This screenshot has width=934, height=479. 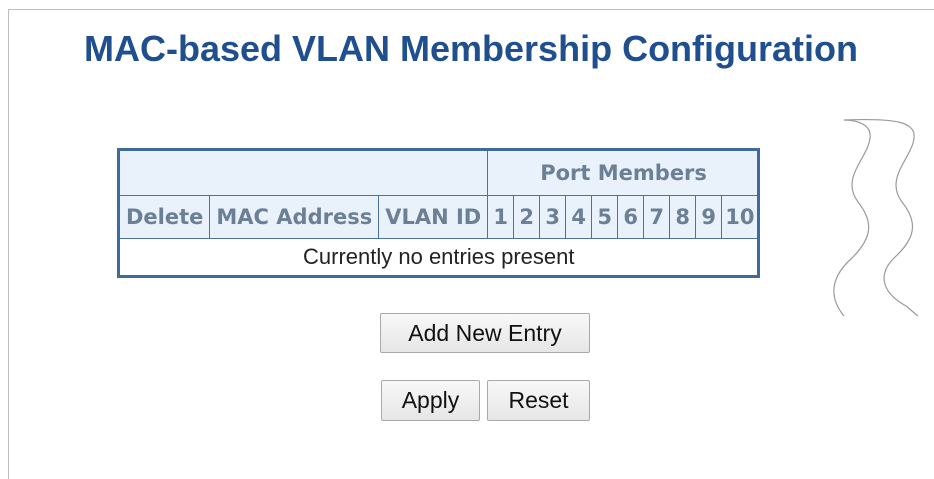 What do you see at coordinates (623, 172) in the screenshot?
I see `port-members-header: Port Members` at bounding box center [623, 172].